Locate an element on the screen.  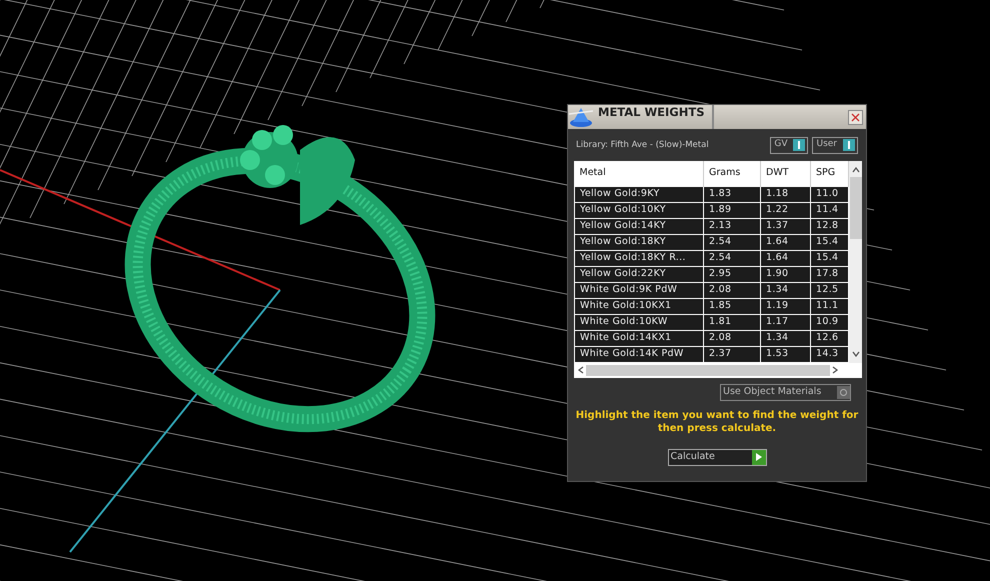
use-object-materials-checkbox: Use Object Materials is located at coordinates (785, 392).